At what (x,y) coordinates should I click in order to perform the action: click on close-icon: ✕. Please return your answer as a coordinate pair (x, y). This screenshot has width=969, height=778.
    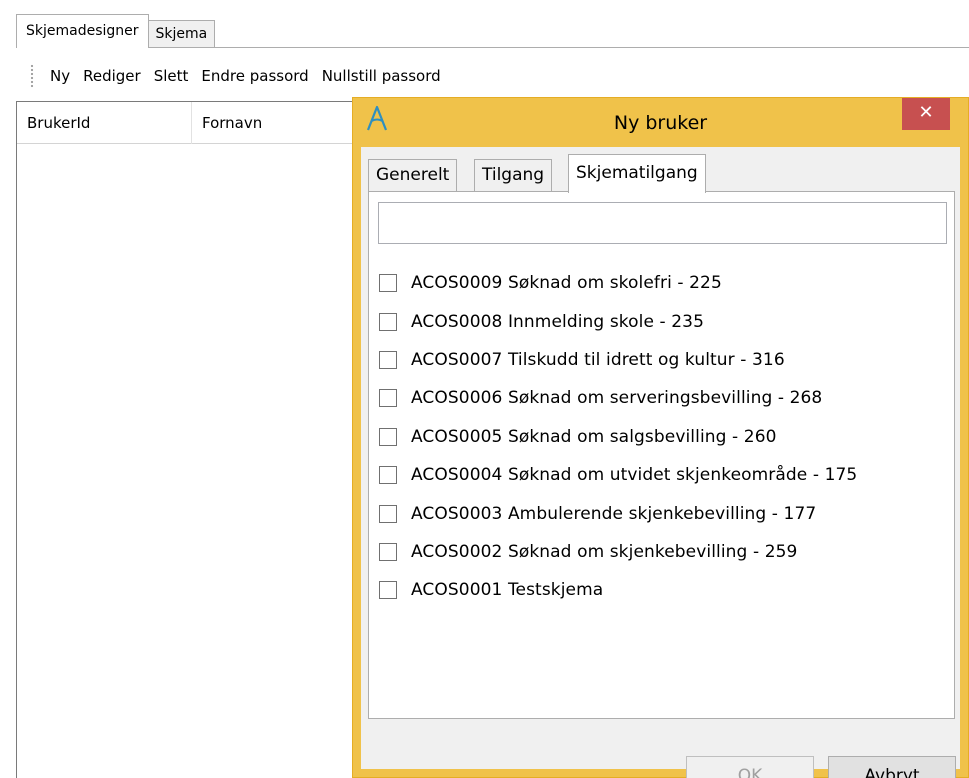
    Looking at the image, I should click on (926, 112).